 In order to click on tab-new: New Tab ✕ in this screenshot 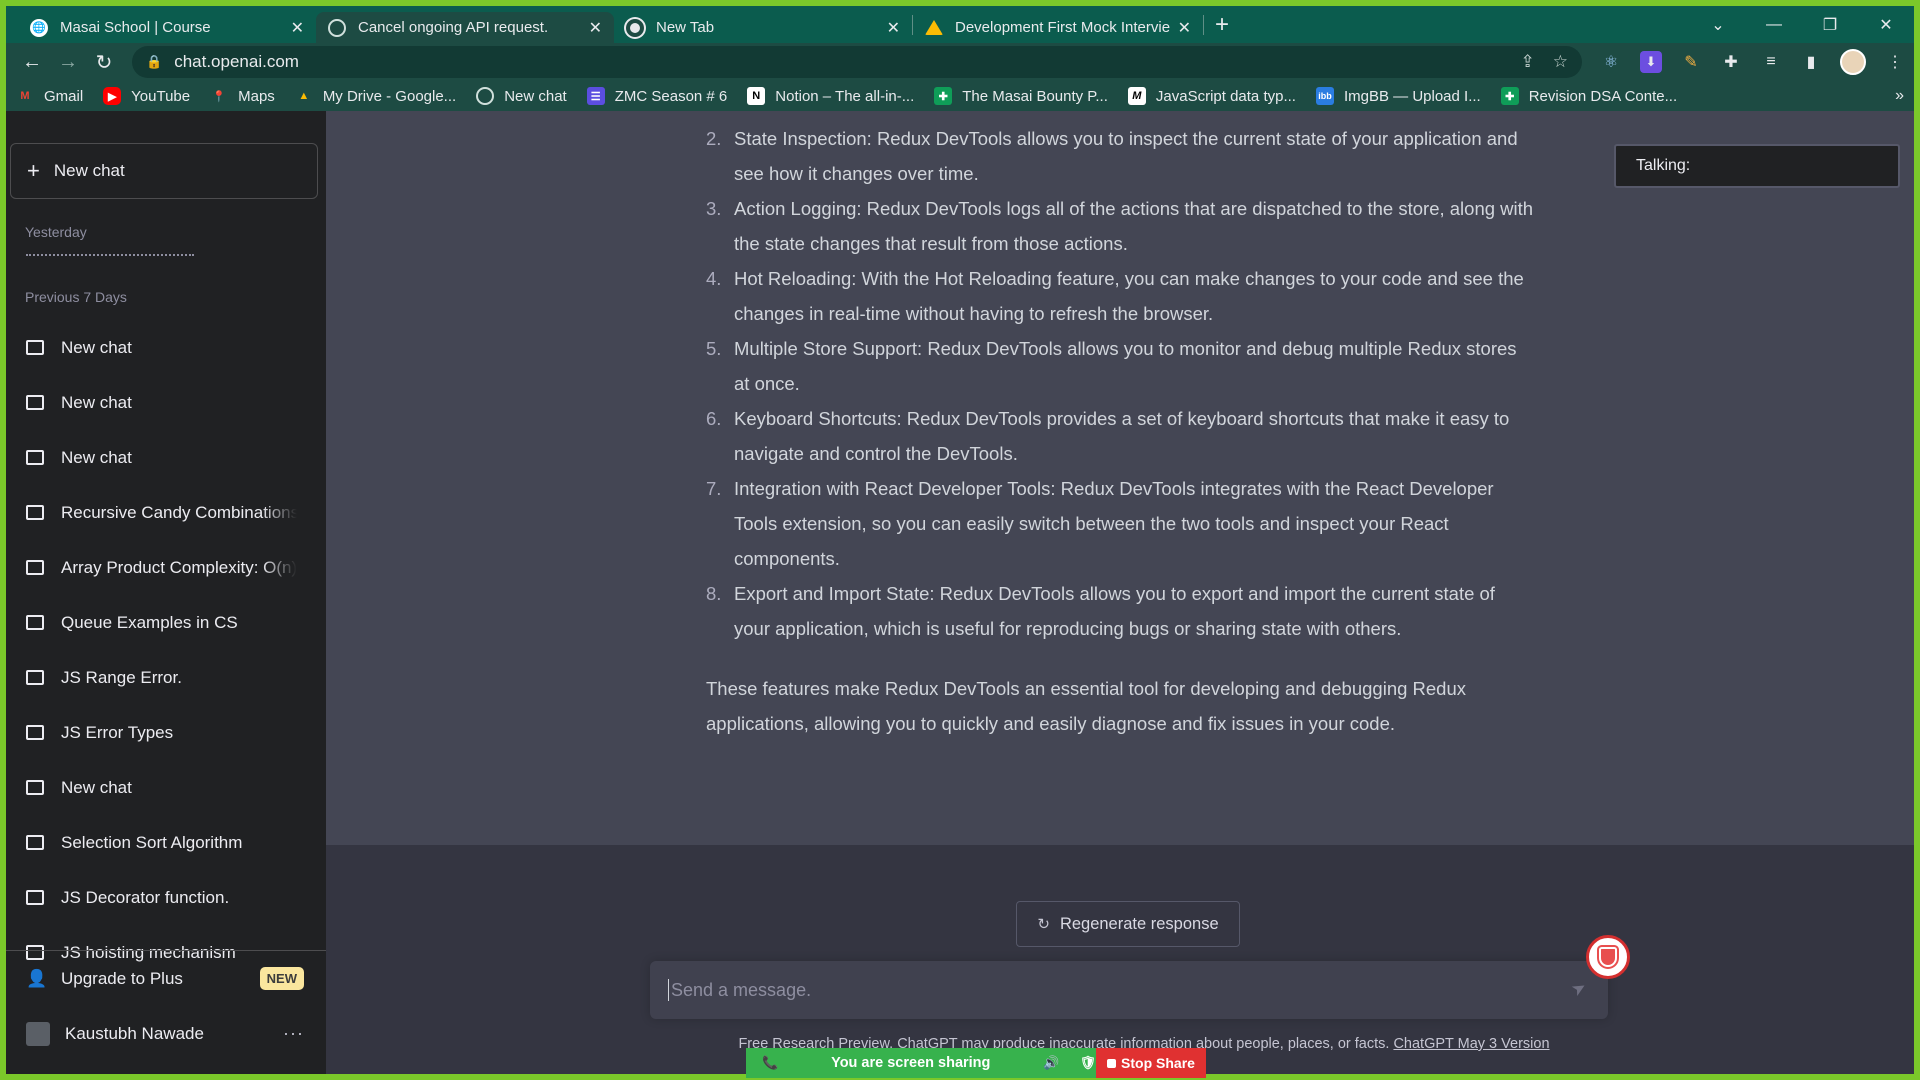, I will do `click(763, 27)`.